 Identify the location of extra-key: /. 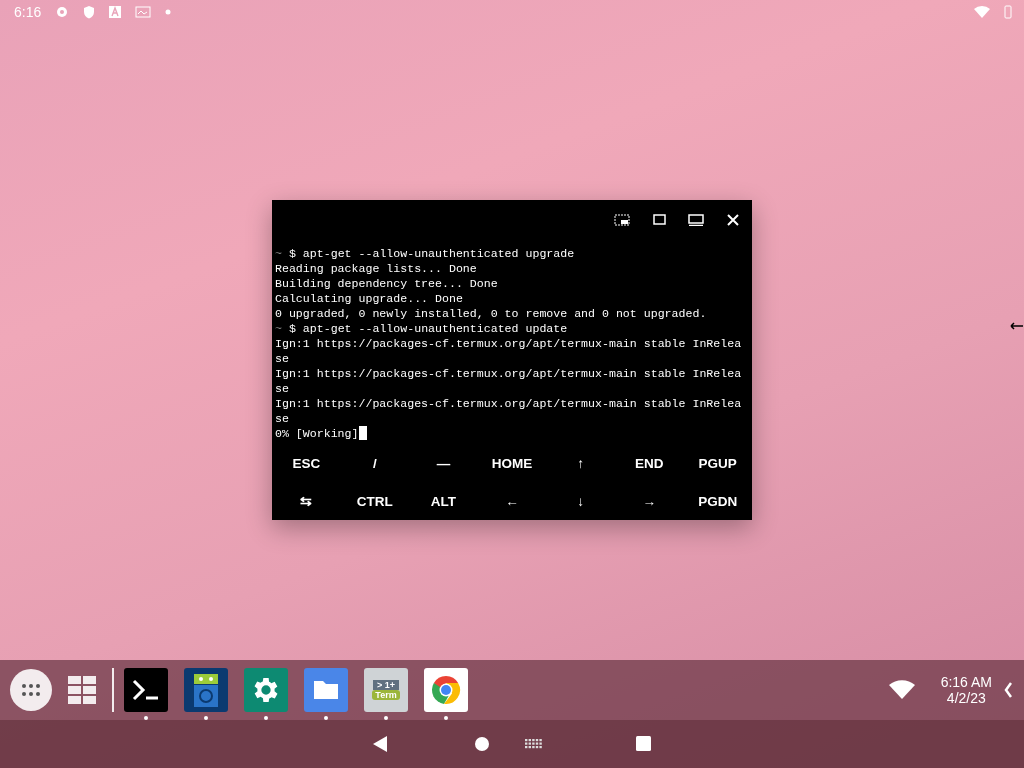
(375, 463).